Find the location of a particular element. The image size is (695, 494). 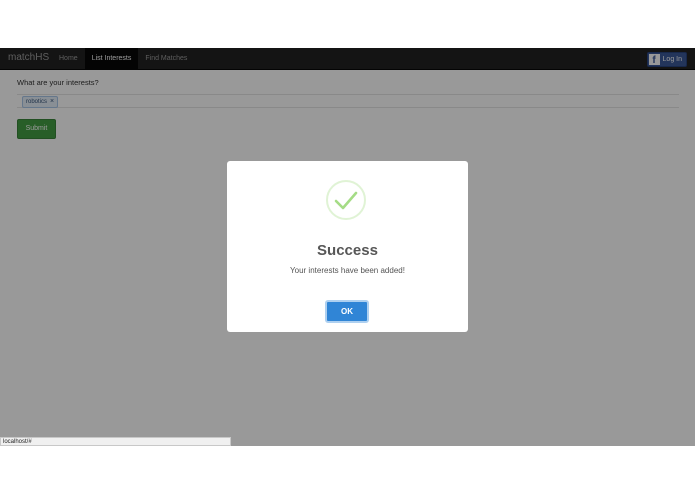

dialog-message: Your interests have been added! is located at coordinates (347, 270).